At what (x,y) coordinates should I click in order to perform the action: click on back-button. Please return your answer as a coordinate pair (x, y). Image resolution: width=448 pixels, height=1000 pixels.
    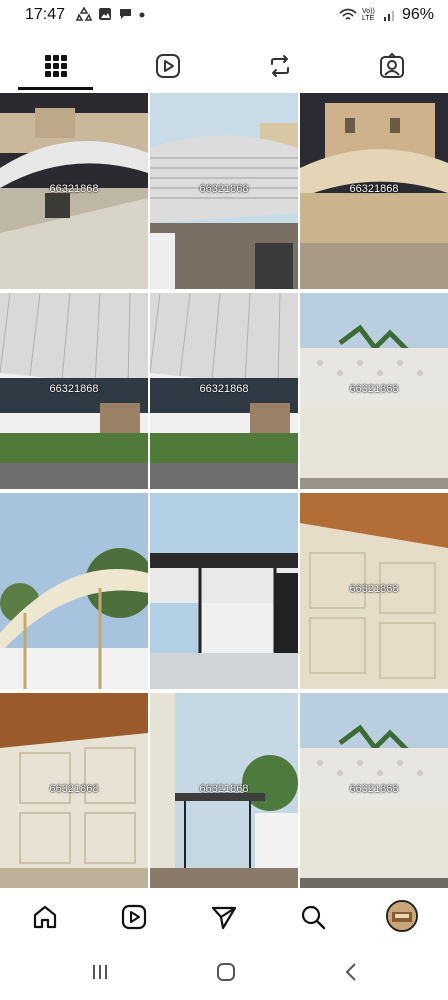
    Looking at the image, I should click on (352, 974).